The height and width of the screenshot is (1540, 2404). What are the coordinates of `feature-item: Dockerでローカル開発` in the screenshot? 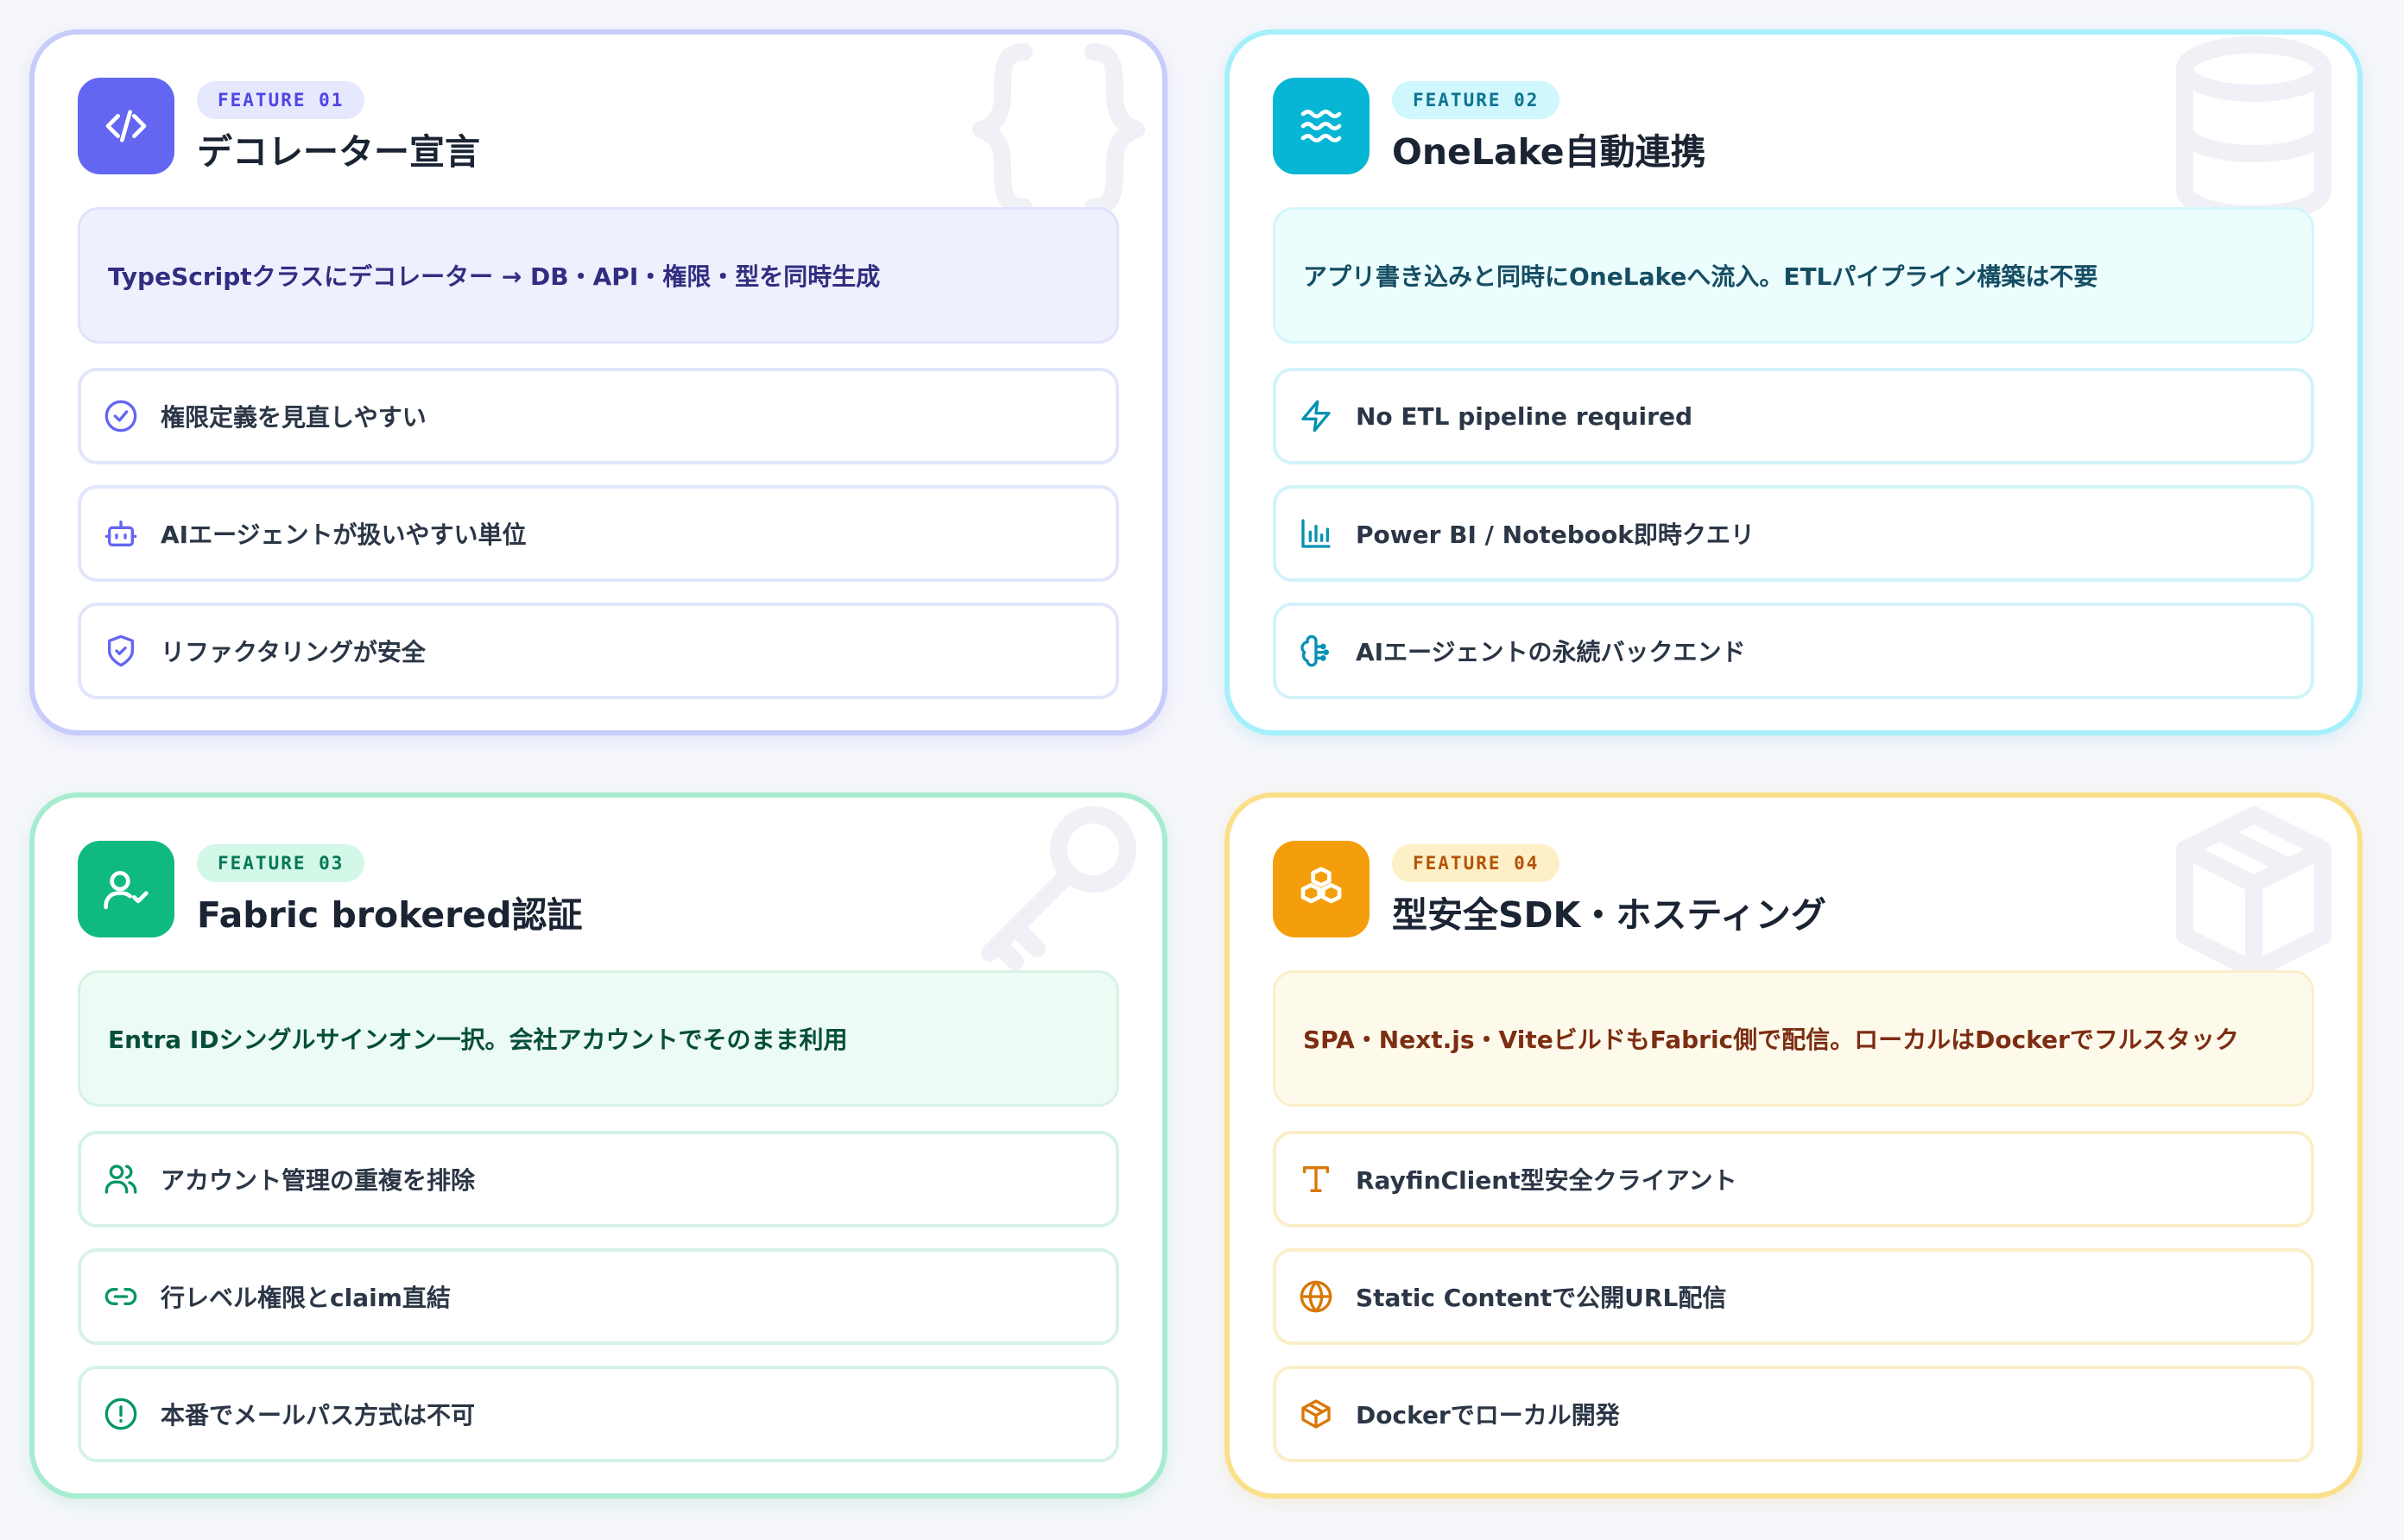 It's located at (1793, 1414).